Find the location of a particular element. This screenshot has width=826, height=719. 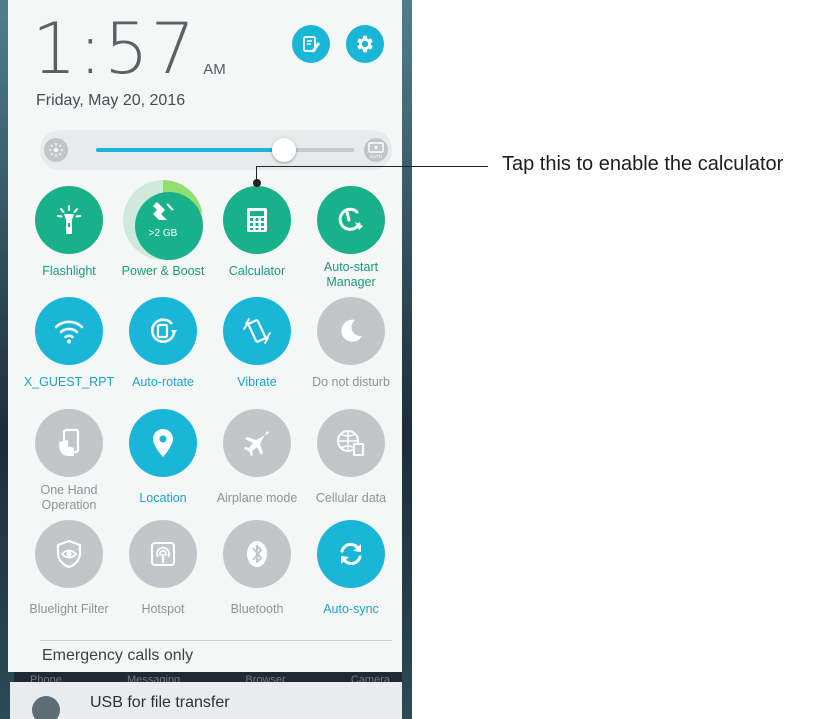

moon-icon is located at coordinates (351, 330).